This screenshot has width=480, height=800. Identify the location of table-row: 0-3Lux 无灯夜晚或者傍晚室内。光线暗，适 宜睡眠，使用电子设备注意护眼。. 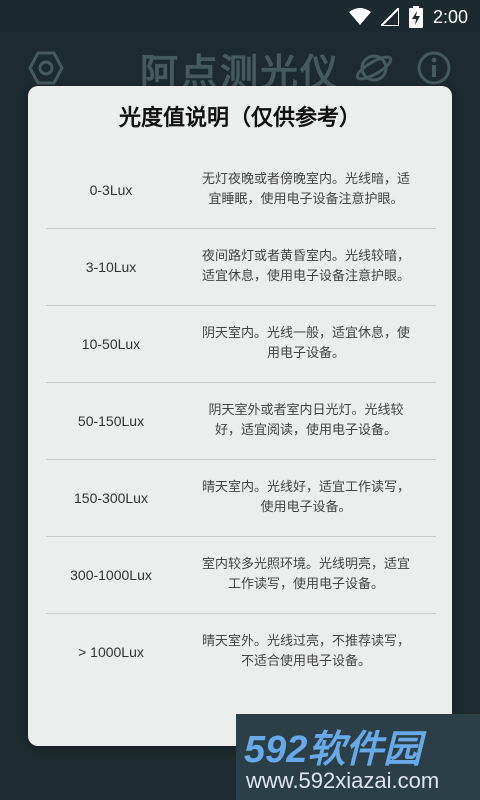
(241, 190).